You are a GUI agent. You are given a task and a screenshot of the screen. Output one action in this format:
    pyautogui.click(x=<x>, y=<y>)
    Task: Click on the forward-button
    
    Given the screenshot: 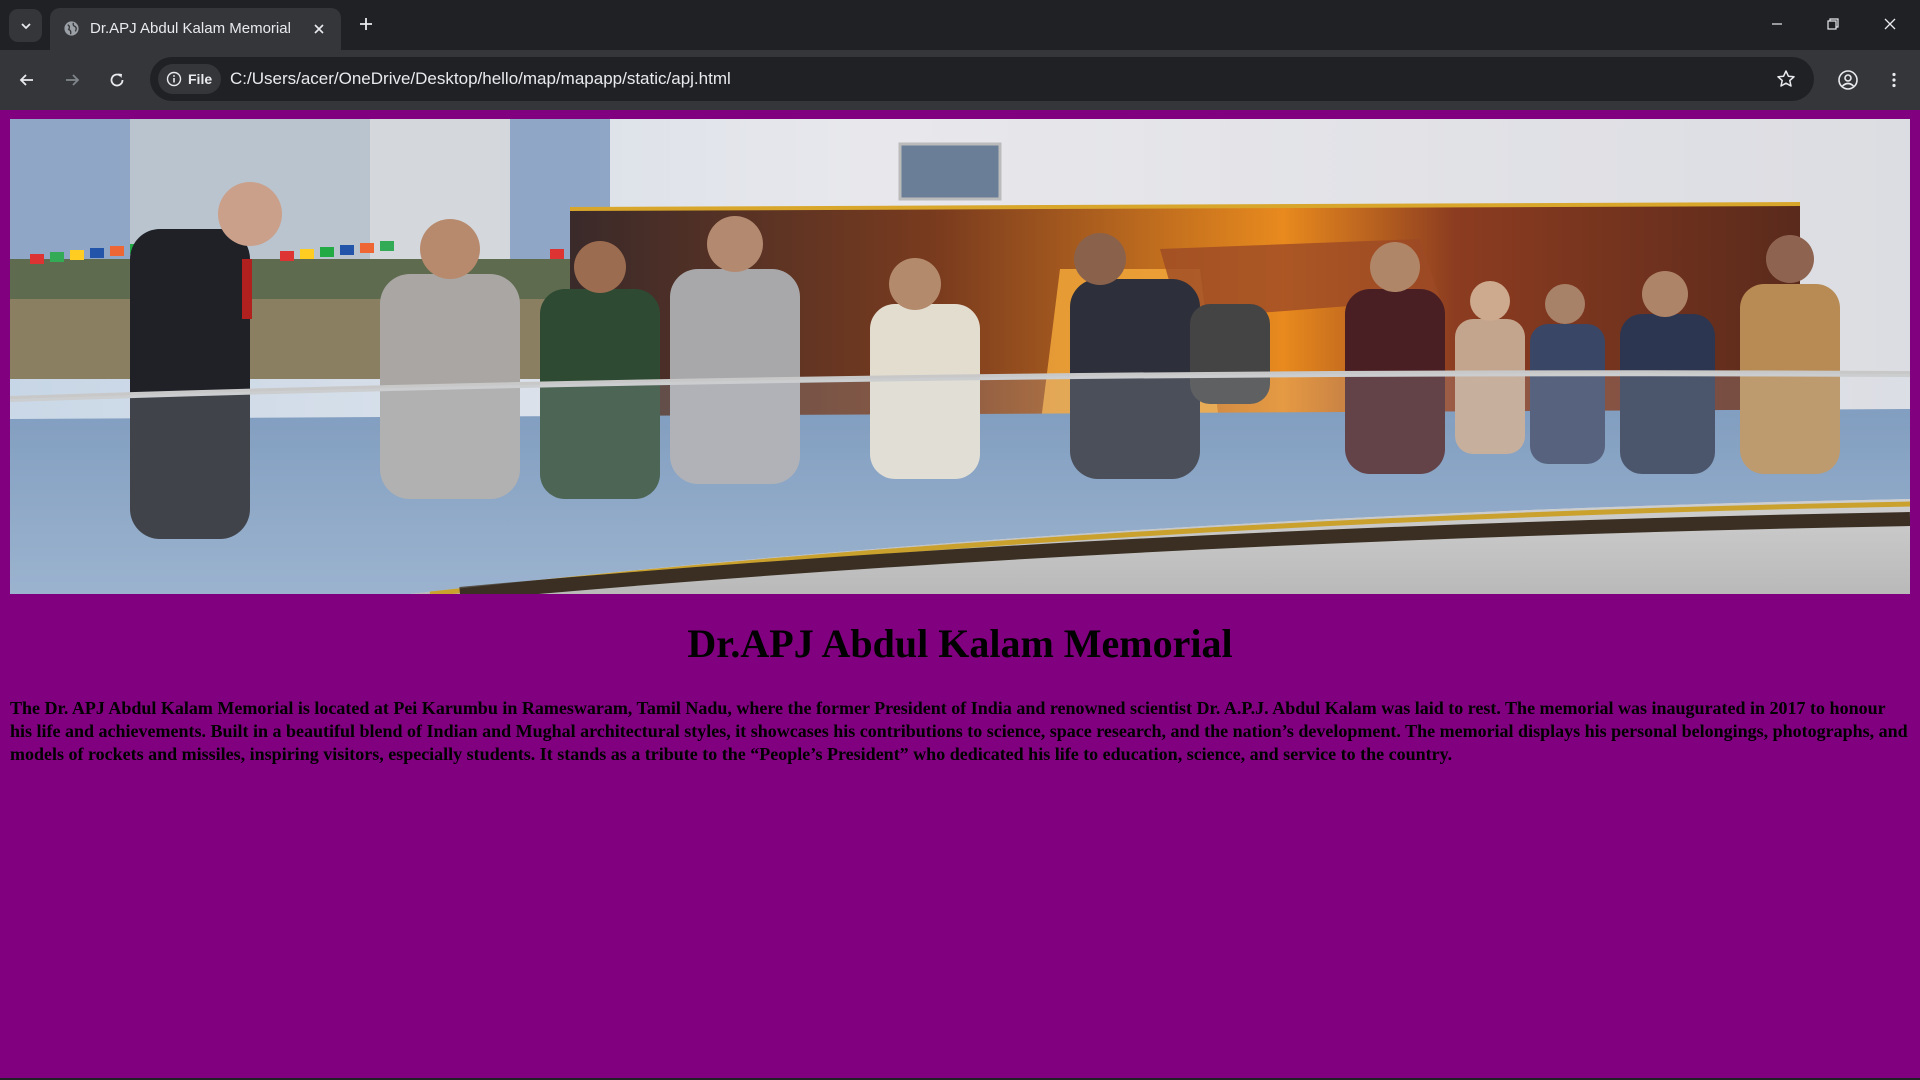 What is the action you would take?
    pyautogui.click(x=72, y=80)
    